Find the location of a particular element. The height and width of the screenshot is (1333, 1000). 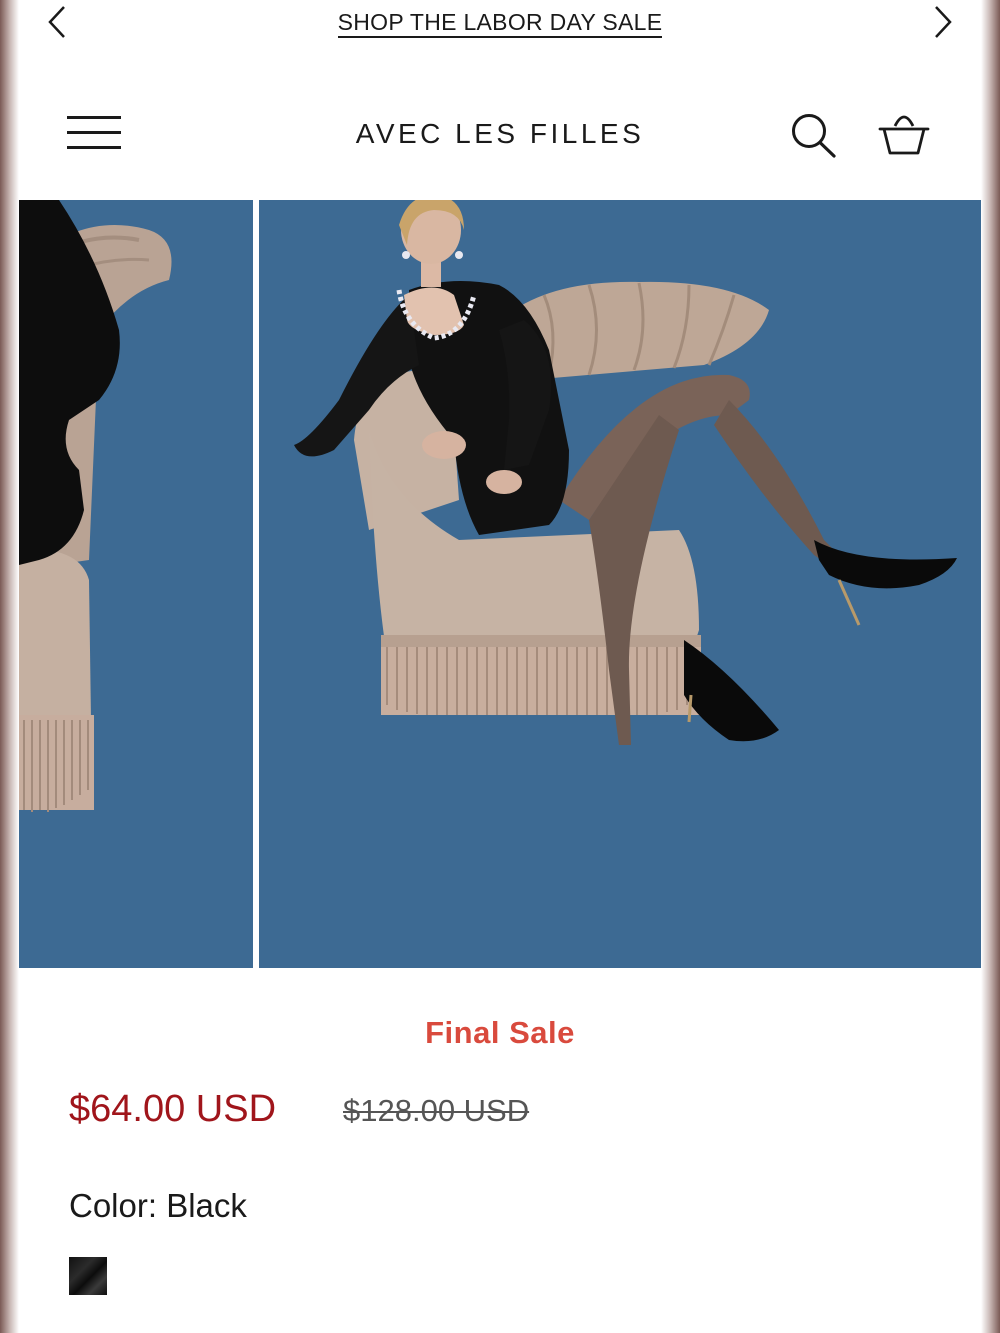

announcement-bar: SHOP THE LABOR DAY SALE is located at coordinates (500, 22).